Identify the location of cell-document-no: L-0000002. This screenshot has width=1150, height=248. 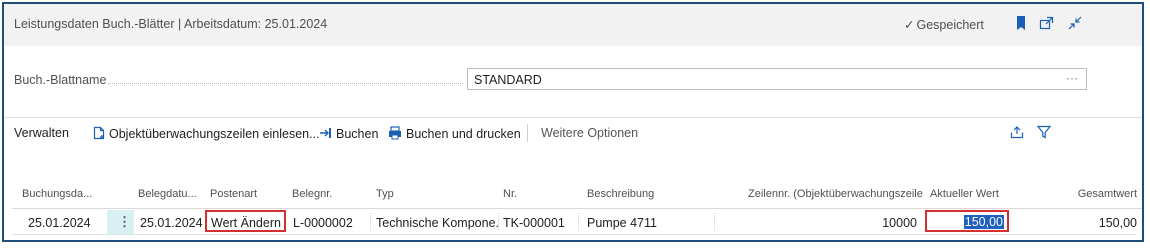
(323, 223).